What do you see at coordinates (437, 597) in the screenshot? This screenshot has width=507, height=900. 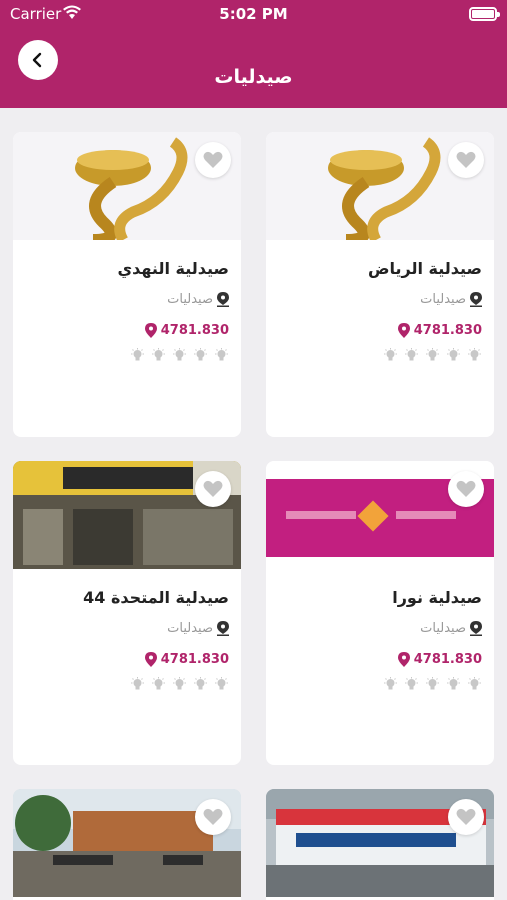 I see `pharmacy-name: صيدلية نورا` at bounding box center [437, 597].